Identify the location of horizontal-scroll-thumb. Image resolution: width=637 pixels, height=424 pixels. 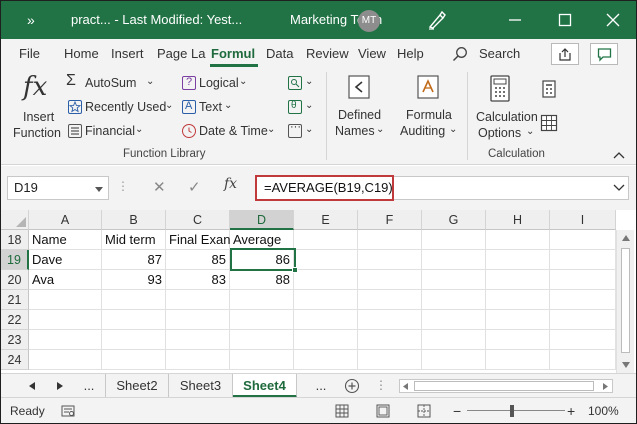
(504, 386).